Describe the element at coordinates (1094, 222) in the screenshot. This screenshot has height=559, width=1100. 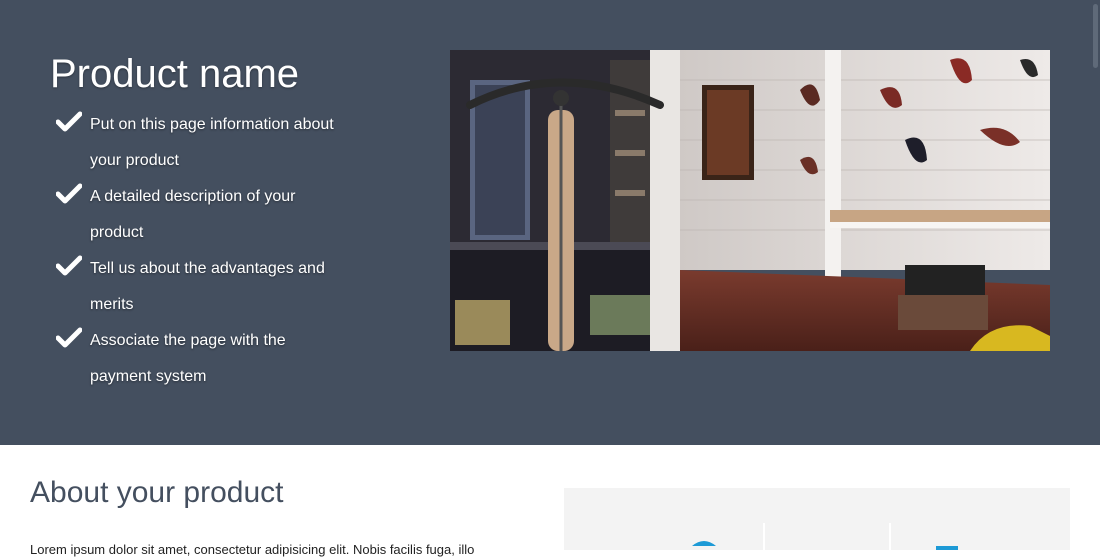
I see `scrollbar` at that location.